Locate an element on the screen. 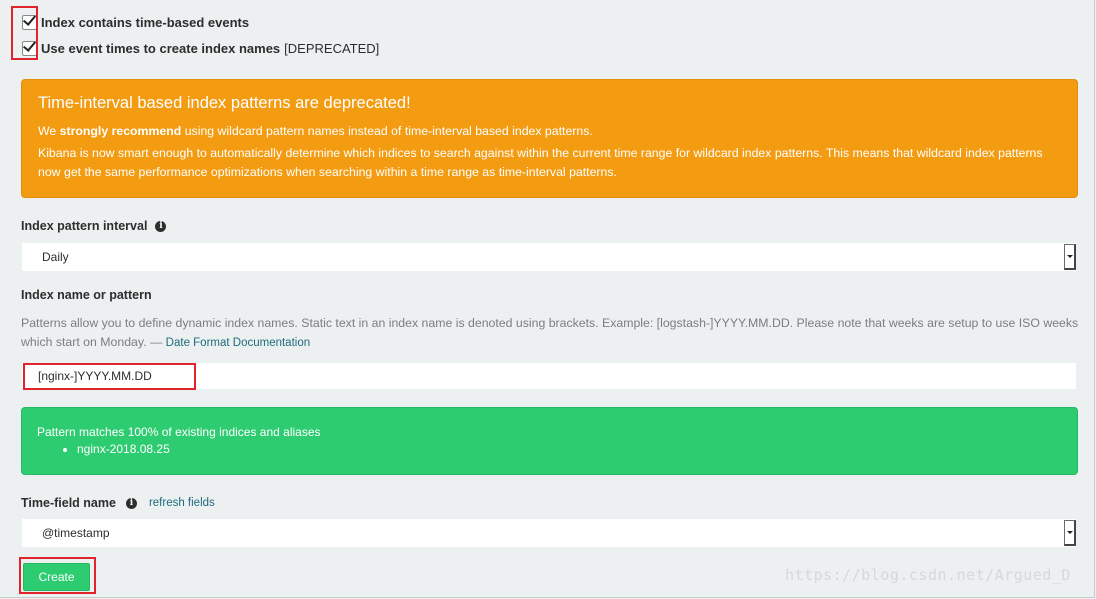 This screenshot has height=599, width=1096. pattern-field-label: Index name or pattern is located at coordinates (86, 295).